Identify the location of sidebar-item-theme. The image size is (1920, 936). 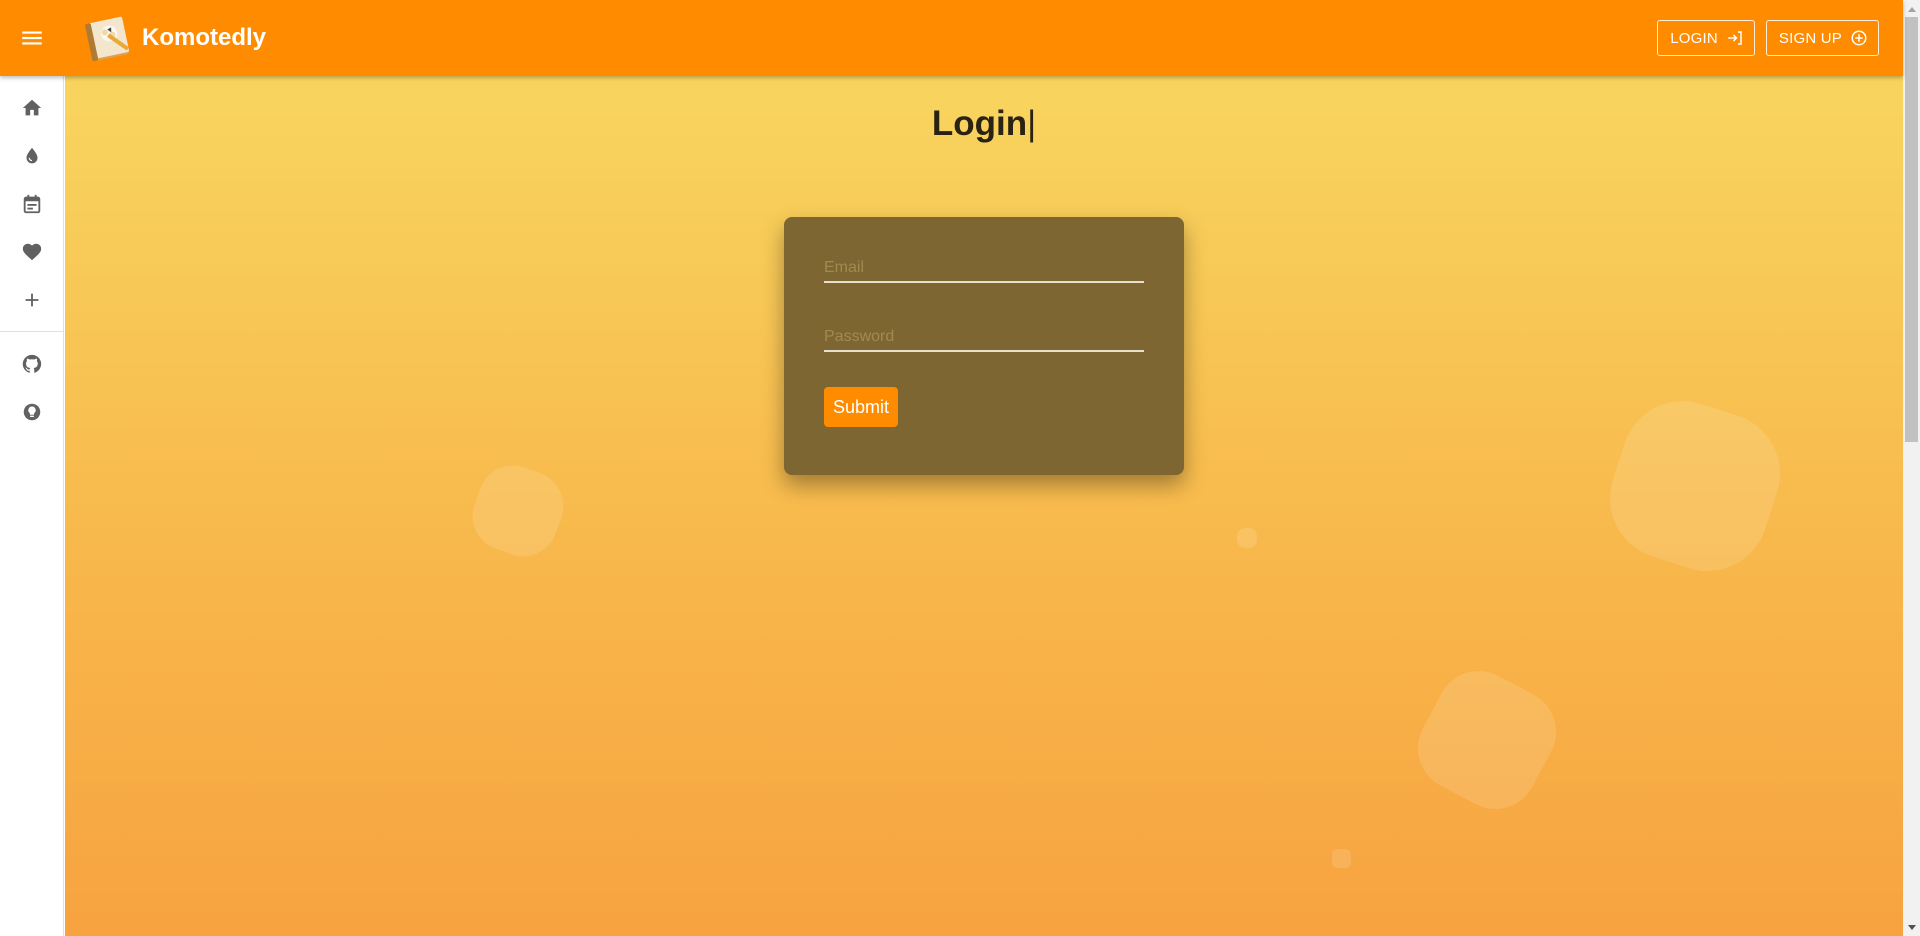
(32, 412).